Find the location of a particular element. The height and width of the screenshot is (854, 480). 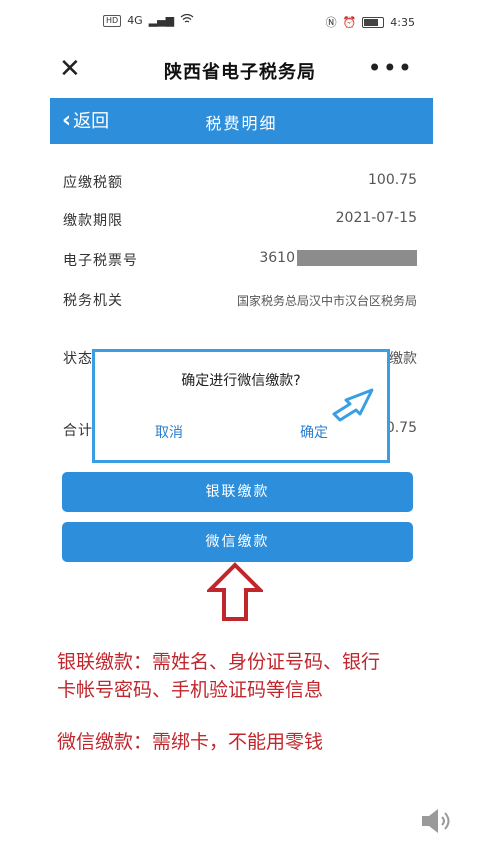

detail-row-deadline: 缴款期限 2021-07-15 is located at coordinates (240, 222).